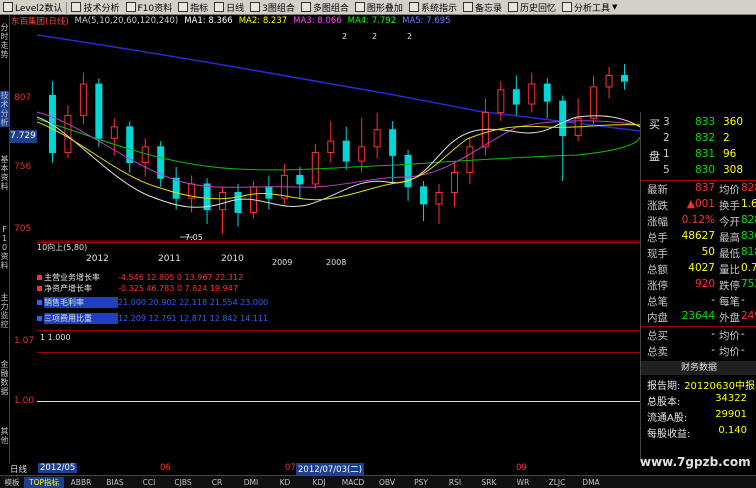  Describe the element at coordinates (698, 368) in the screenshot. I see `finance-header: 财务数据` at that location.